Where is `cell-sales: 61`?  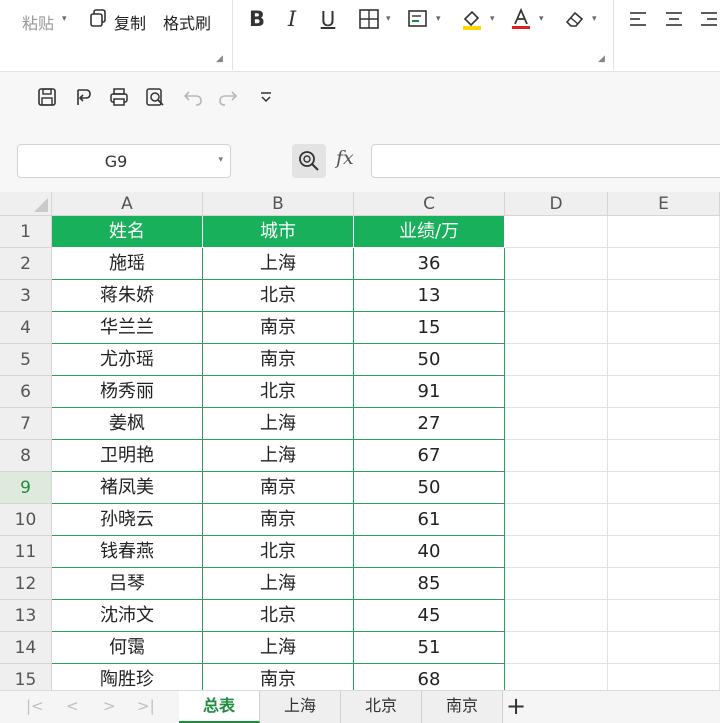 cell-sales: 61 is located at coordinates (429, 520).